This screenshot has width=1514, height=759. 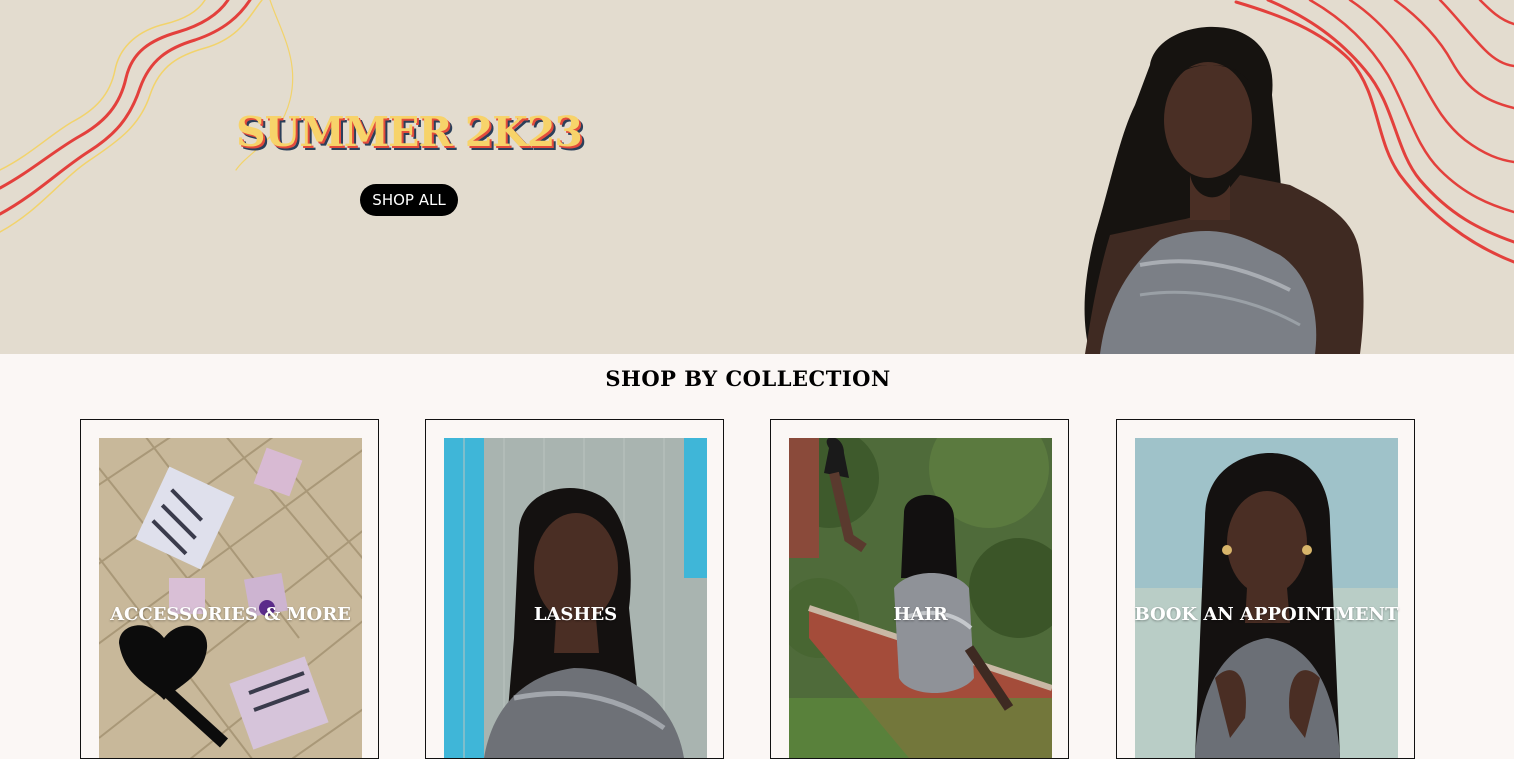 I want to click on hair-image, so click(x=920, y=598).